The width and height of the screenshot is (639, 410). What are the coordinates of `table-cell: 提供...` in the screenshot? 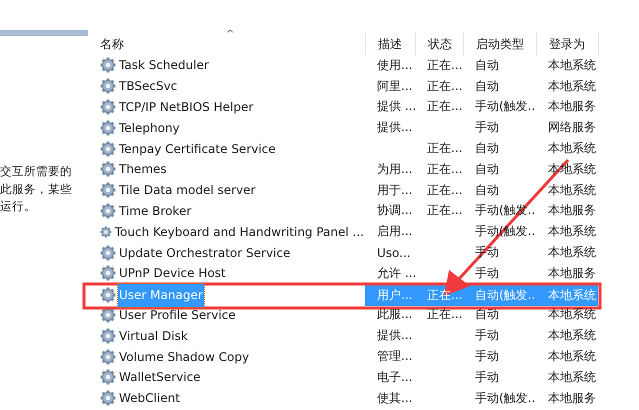 It's located at (394, 335).